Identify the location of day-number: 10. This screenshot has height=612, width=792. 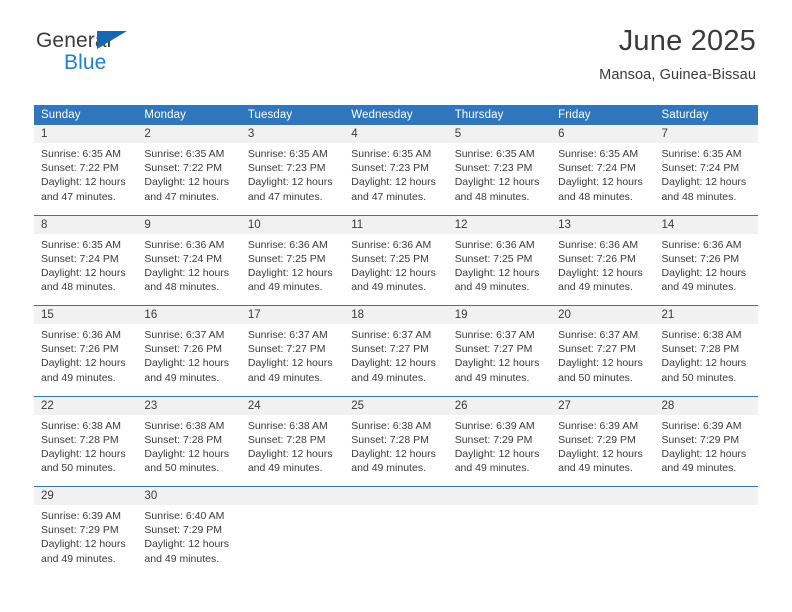
(292, 224).